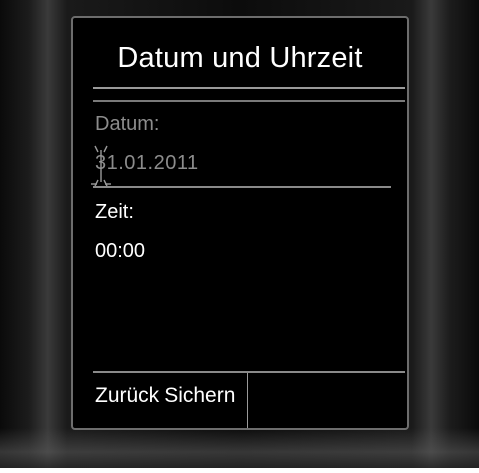 The height and width of the screenshot is (473, 479). Describe the element at coordinates (147, 163) in the screenshot. I see `date-field: 31.01.2011` at that location.